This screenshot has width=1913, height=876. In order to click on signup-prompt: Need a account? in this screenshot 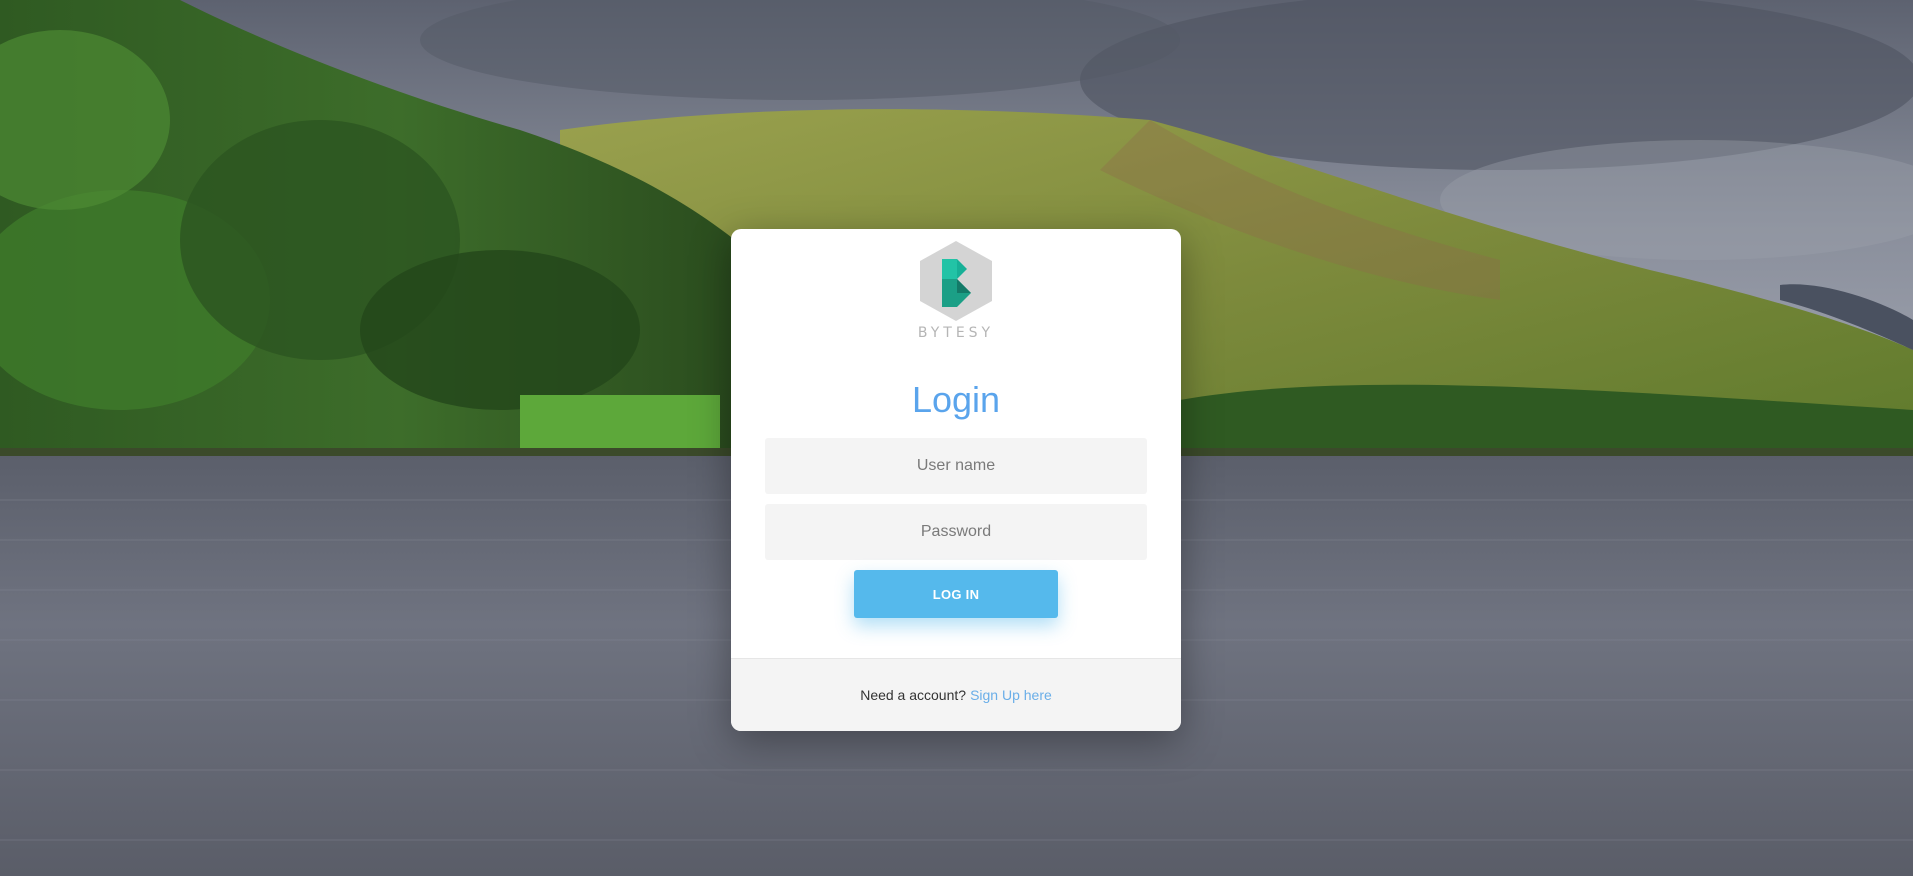, I will do `click(913, 695)`.